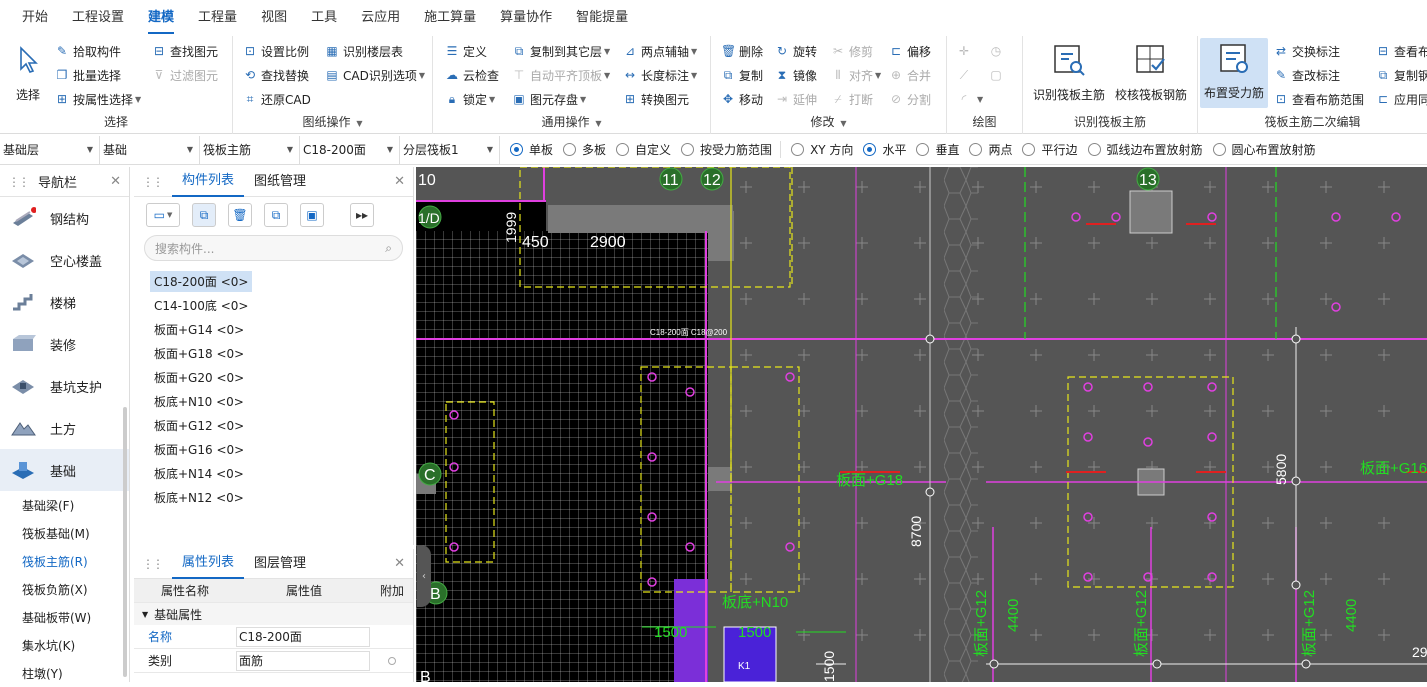 The width and height of the screenshot is (1427, 687). I want to click on more-button: ▸▸, so click(362, 215).